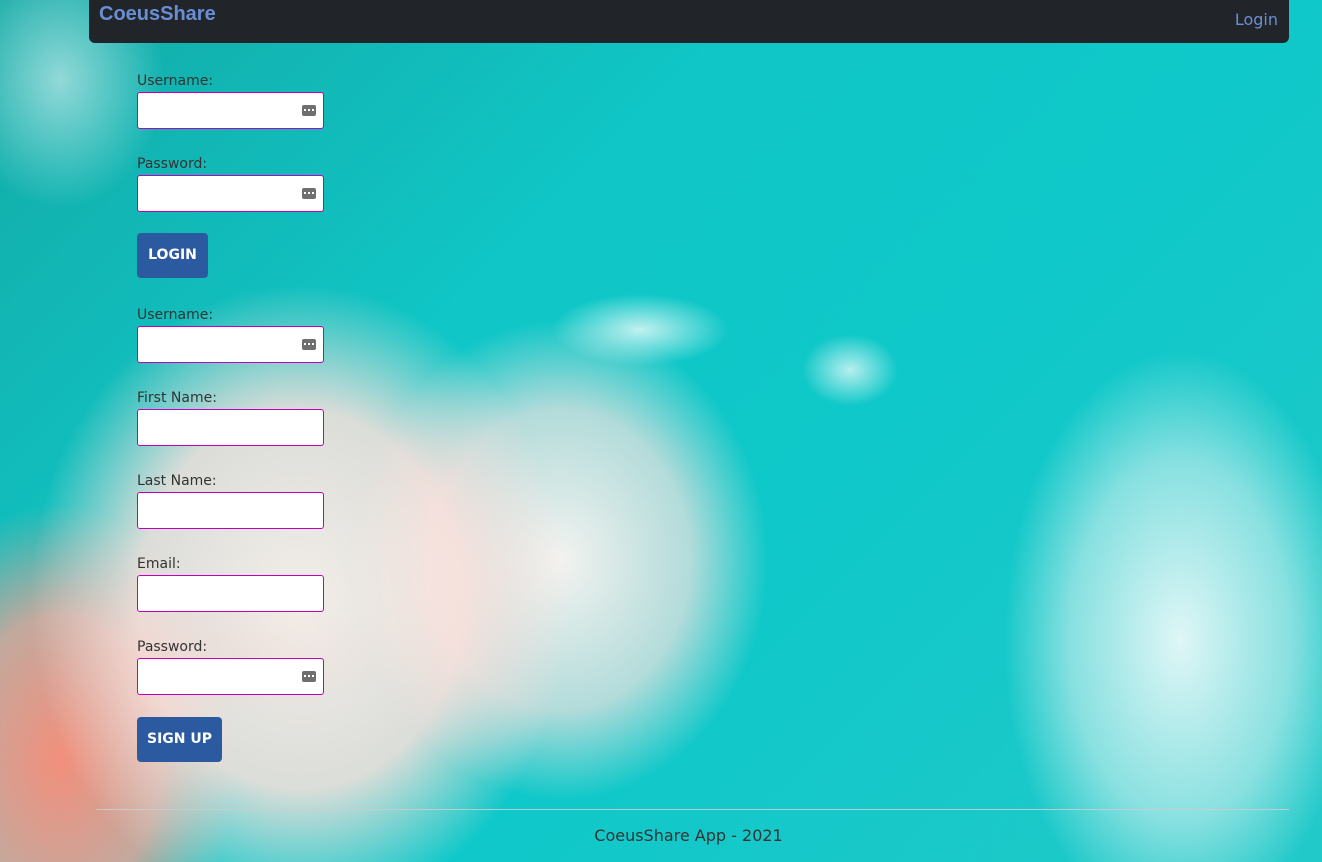 The image size is (1322, 862). What do you see at coordinates (689, 21) in the screenshot?
I see `navbar: CoeusShare Login` at bounding box center [689, 21].